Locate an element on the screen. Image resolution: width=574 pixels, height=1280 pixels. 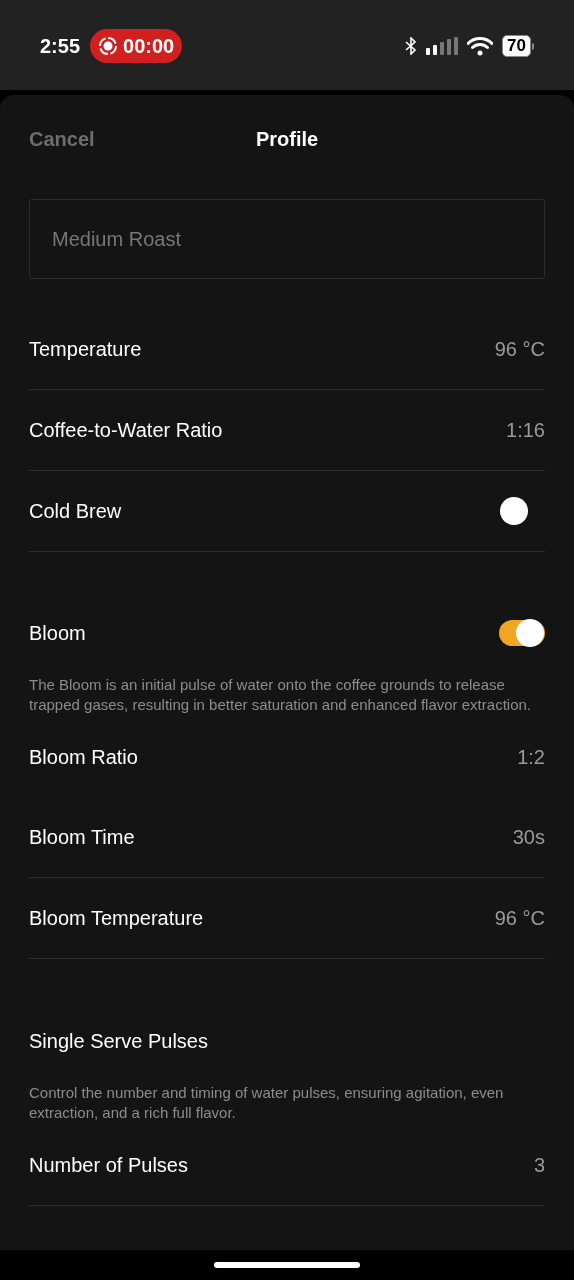
setting-label: Bloom Temperature is located at coordinates (116, 918).